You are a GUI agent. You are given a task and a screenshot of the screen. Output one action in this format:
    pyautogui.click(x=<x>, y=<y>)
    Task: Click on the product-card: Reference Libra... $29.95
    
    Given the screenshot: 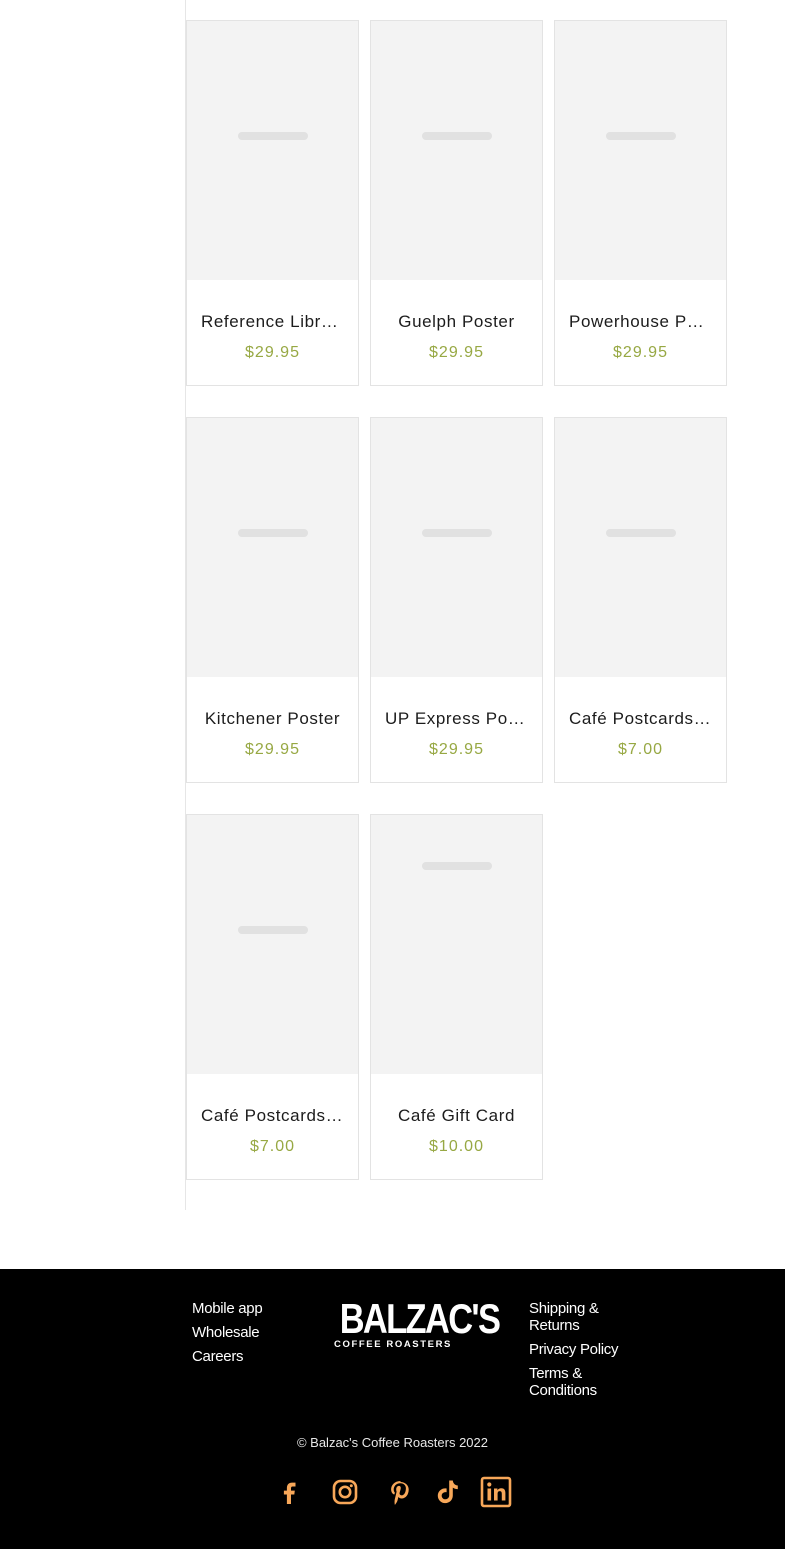 What is the action you would take?
    pyautogui.click(x=272, y=203)
    